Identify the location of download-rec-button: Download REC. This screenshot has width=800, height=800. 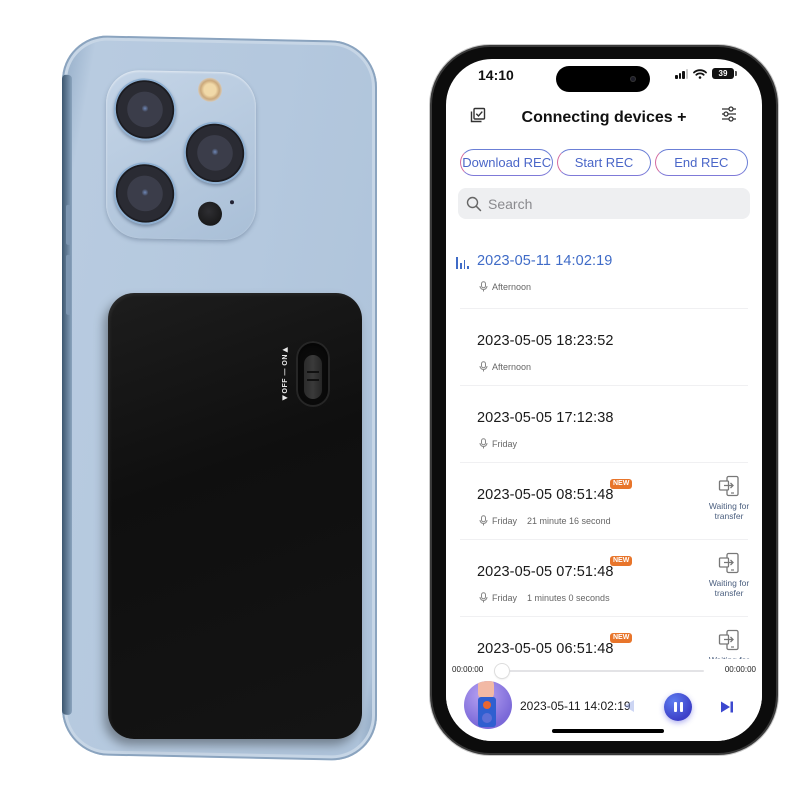
(507, 162).